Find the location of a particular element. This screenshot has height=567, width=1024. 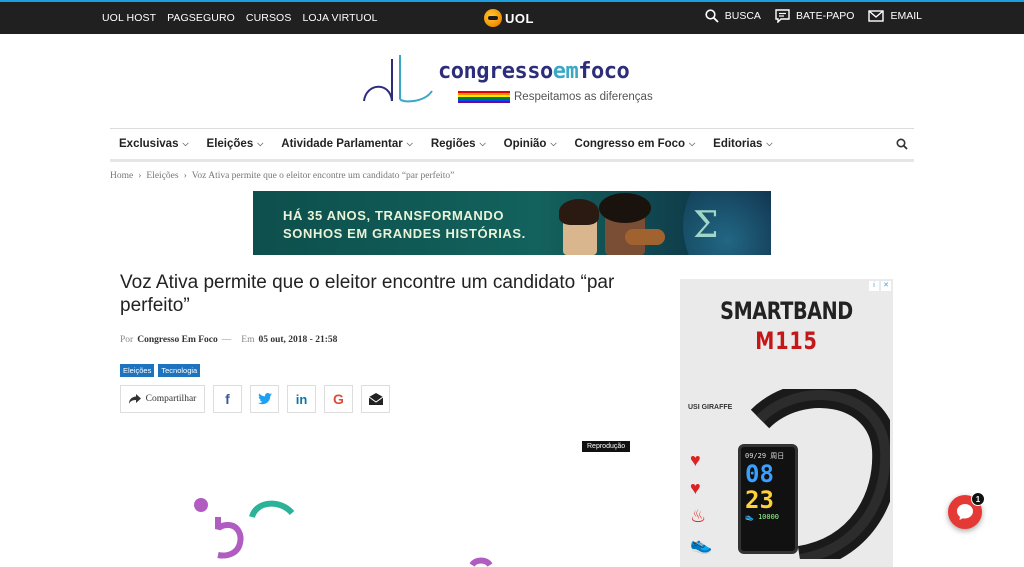

share-facebook-button: f is located at coordinates (227, 399).